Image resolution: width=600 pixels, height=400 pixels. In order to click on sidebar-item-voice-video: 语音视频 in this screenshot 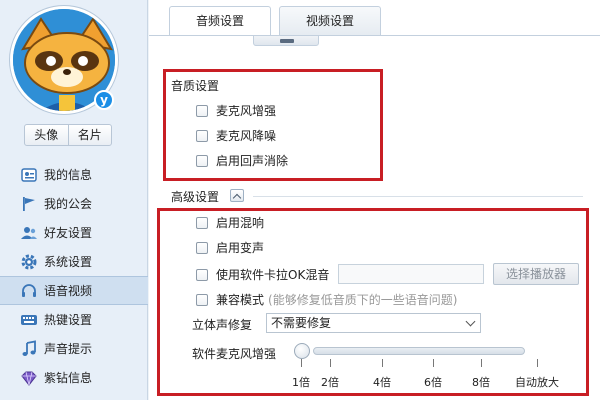, I will do `click(74, 290)`.